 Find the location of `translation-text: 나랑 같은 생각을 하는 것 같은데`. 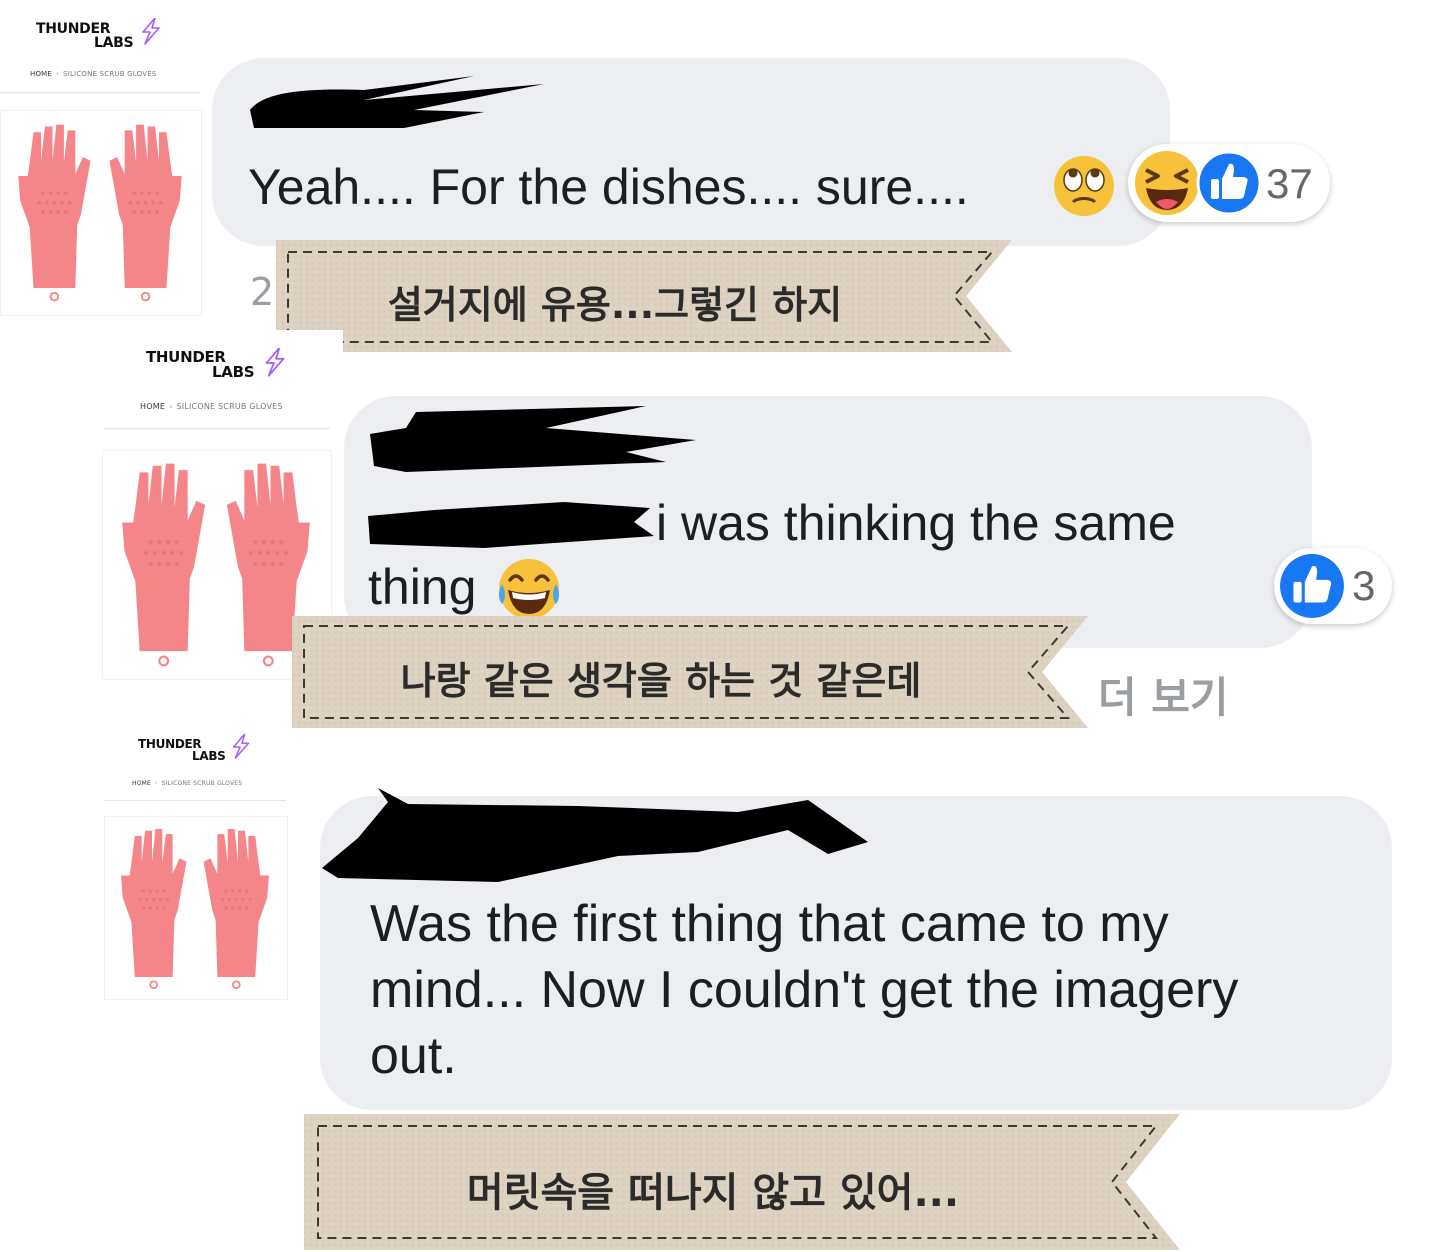

translation-text: 나랑 같은 생각을 하는 것 같은데 is located at coordinates (661, 681).